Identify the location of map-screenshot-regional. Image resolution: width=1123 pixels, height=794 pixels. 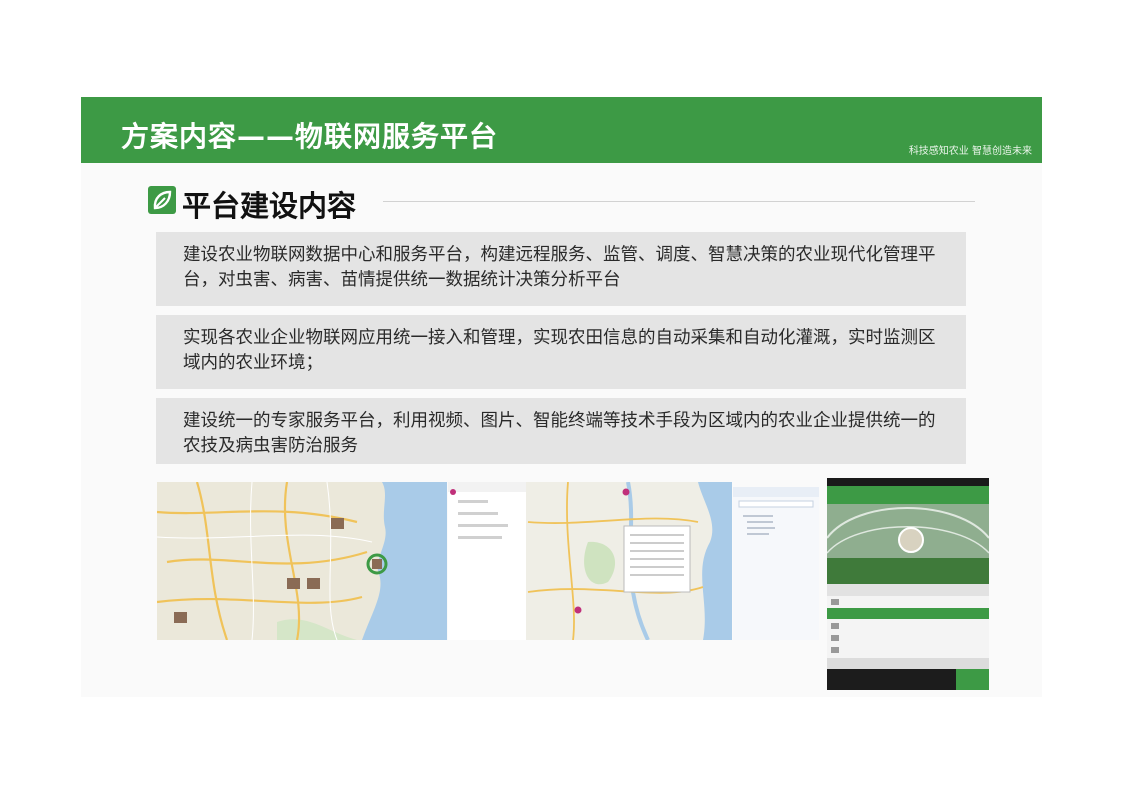
(302, 561).